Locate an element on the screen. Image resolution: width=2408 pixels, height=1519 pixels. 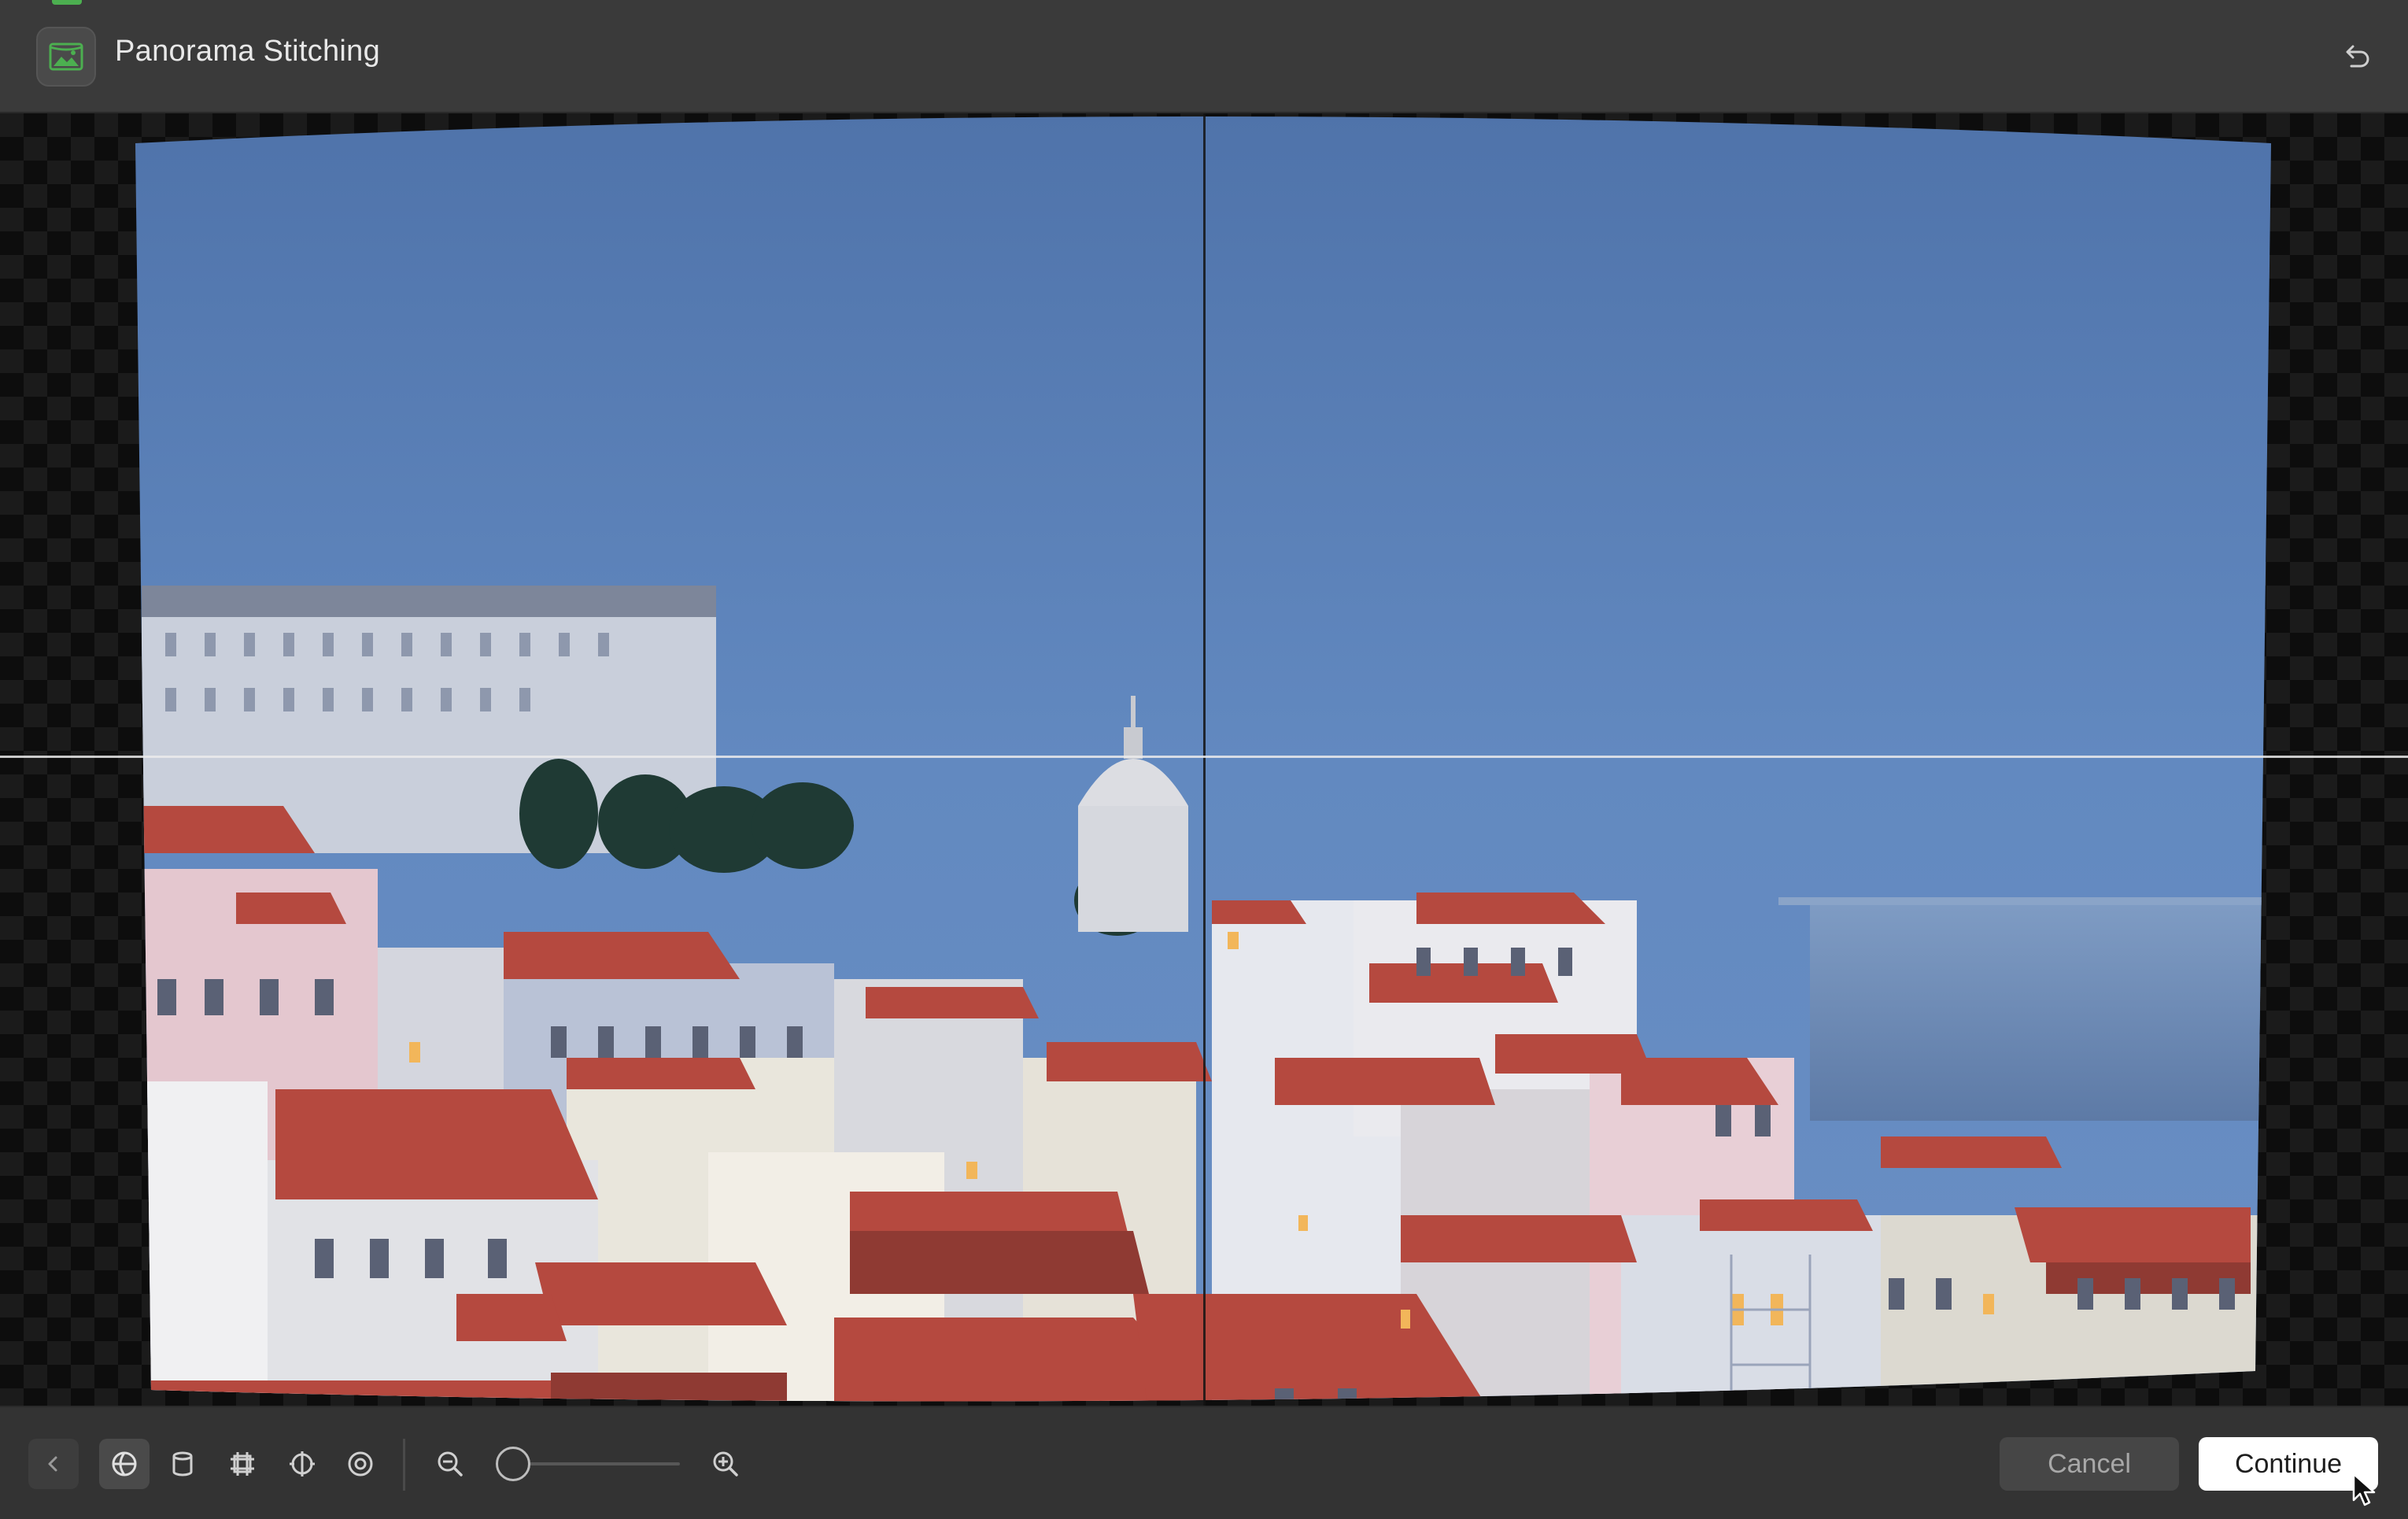
spherical-projection-icon is located at coordinates (124, 1464).